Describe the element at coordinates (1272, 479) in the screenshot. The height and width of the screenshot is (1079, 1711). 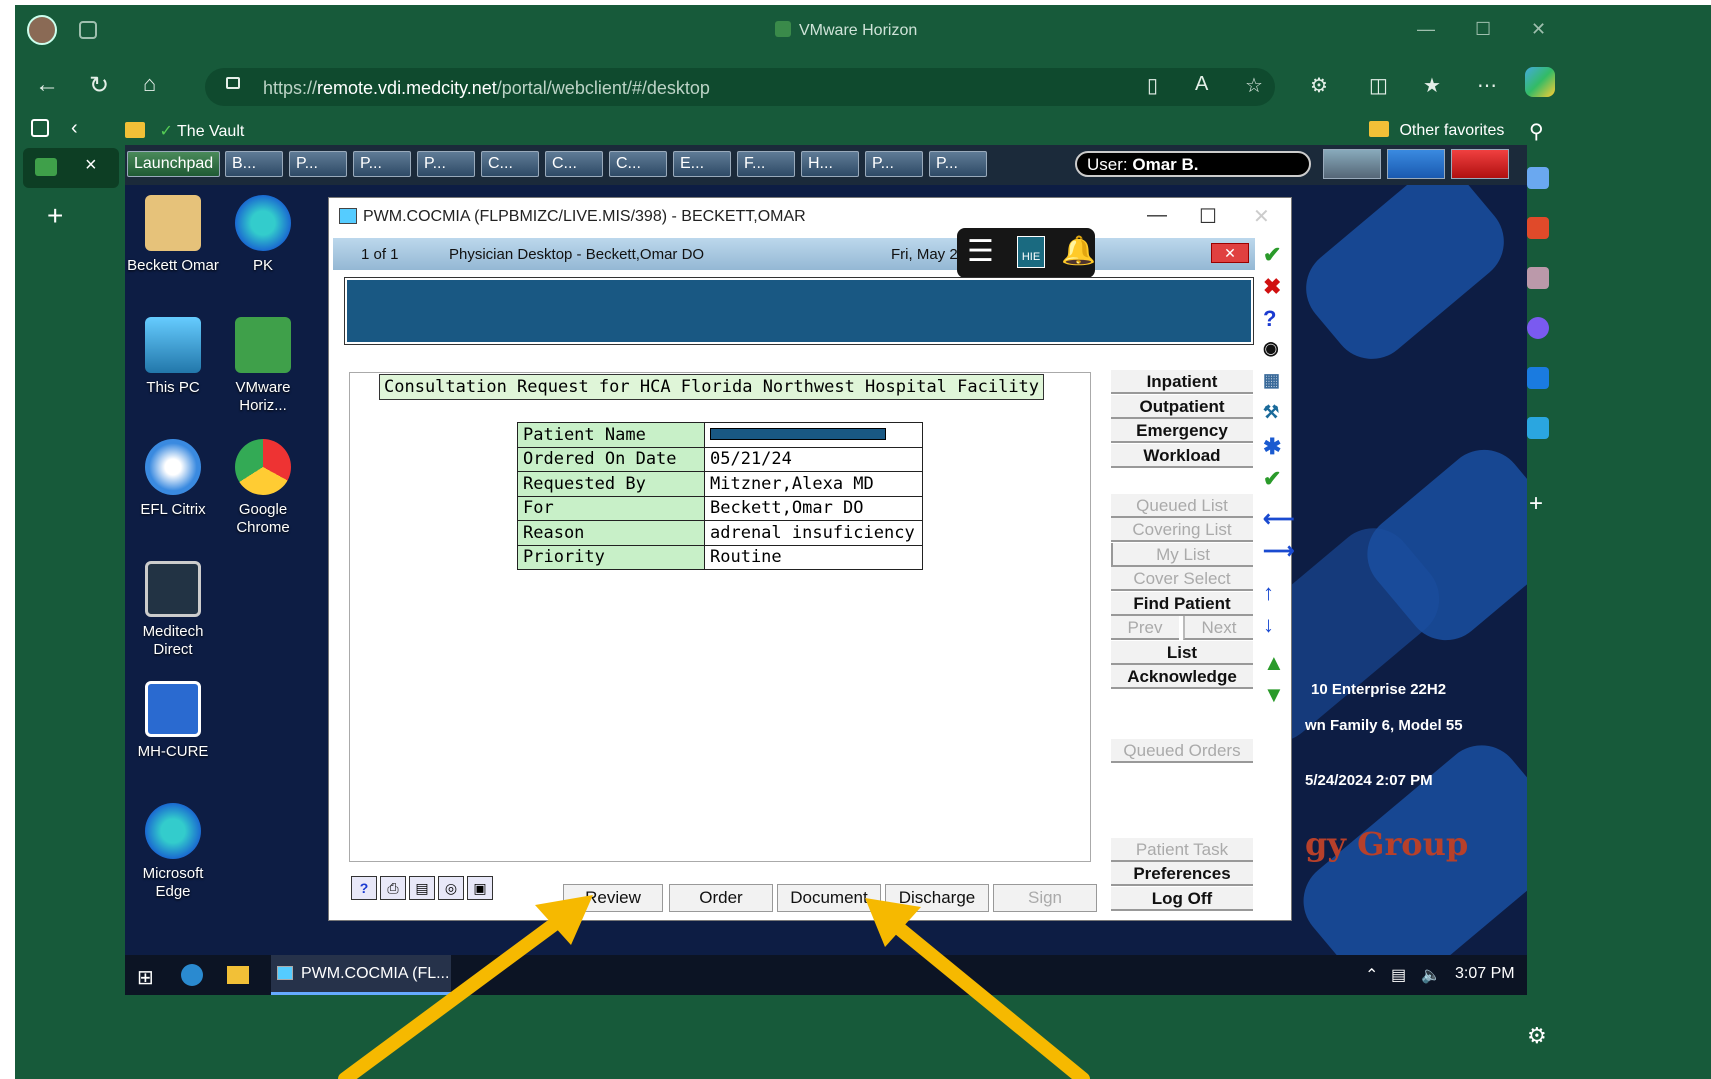
I see `check-all-icon: ✔` at that location.